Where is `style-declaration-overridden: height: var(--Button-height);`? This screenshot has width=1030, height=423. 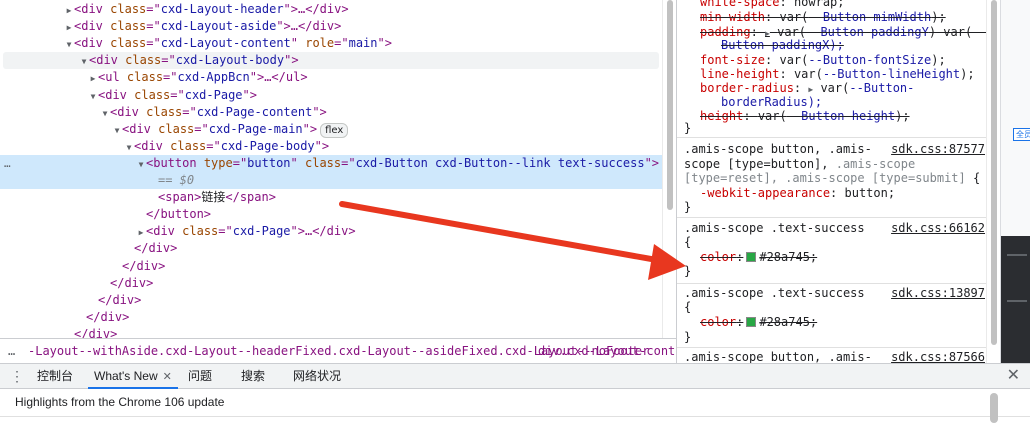 style-declaration-overridden: height: var(--Button-height); is located at coordinates (805, 116).